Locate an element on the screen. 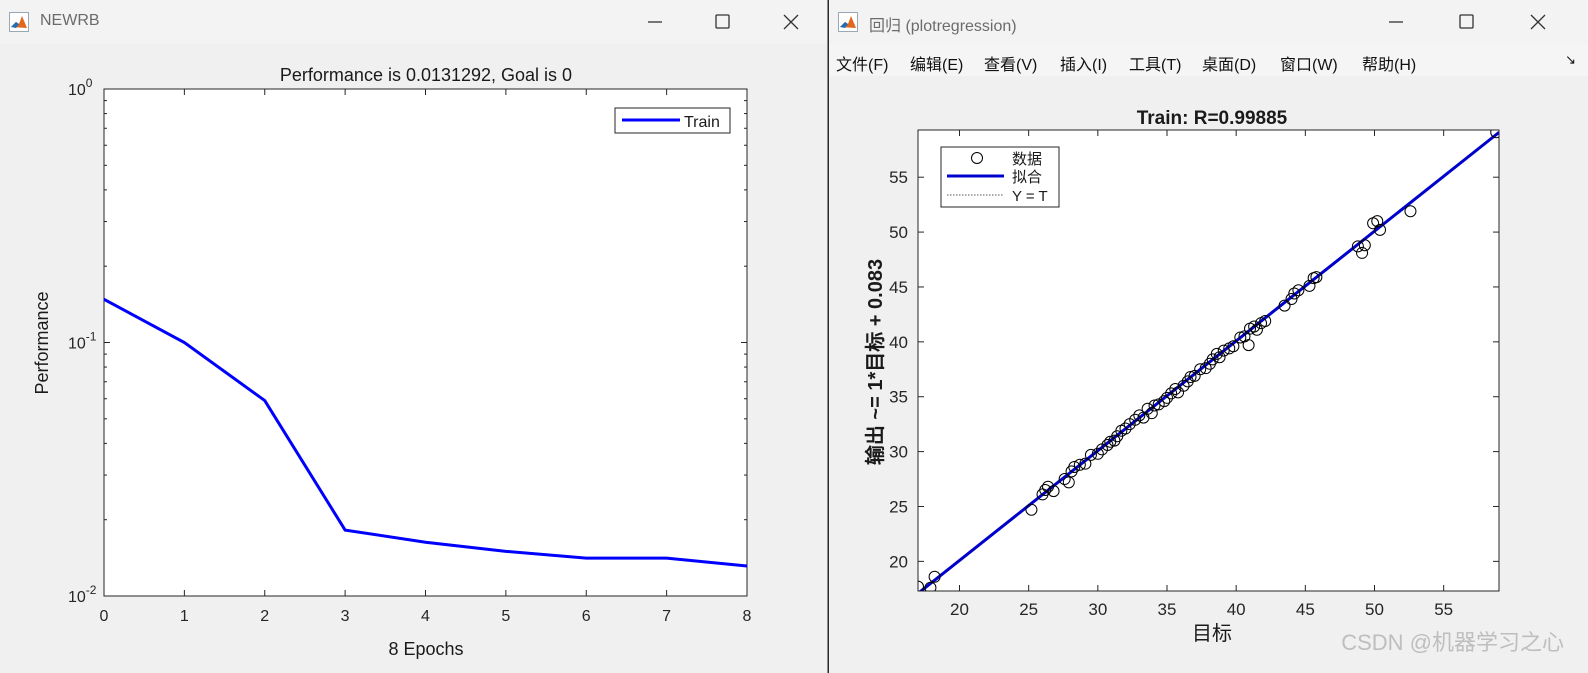 The width and height of the screenshot is (1588, 673). menu-tools: 工具(T) is located at coordinates (1155, 63).